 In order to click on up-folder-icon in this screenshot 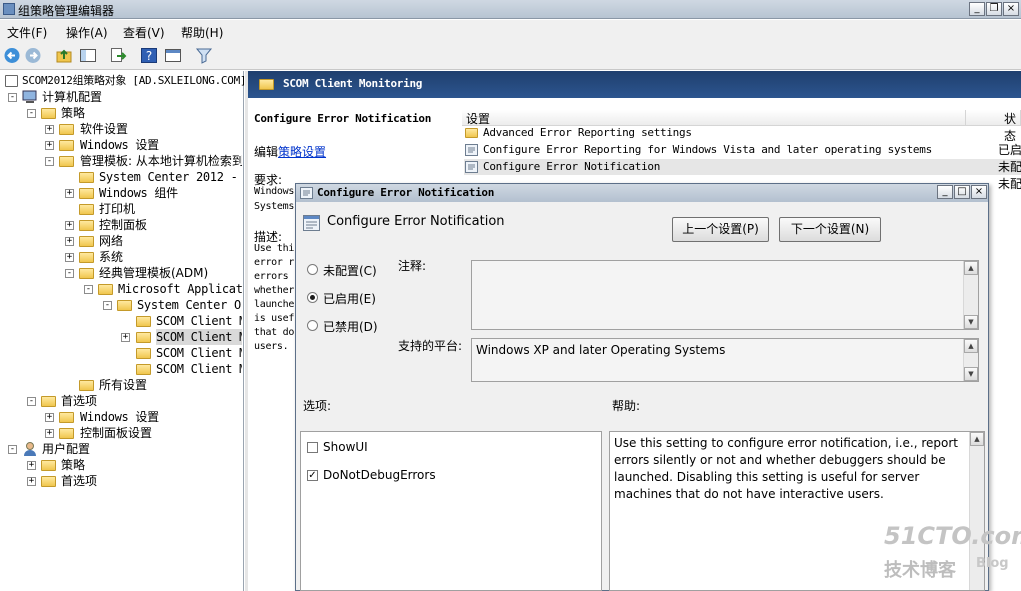, I will do `click(64, 55)`.